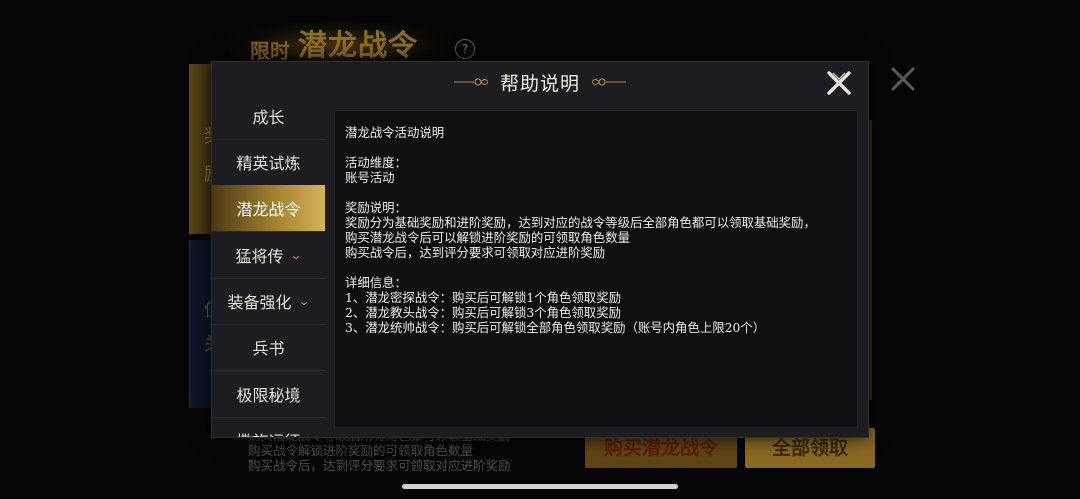 Image resolution: width=1080 pixels, height=499 pixels. Describe the element at coordinates (483, 312) in the screenshot. I see `detail-line: 2、潜龙教头战令：购买后可解锁3个角色领取奖励` at that location.